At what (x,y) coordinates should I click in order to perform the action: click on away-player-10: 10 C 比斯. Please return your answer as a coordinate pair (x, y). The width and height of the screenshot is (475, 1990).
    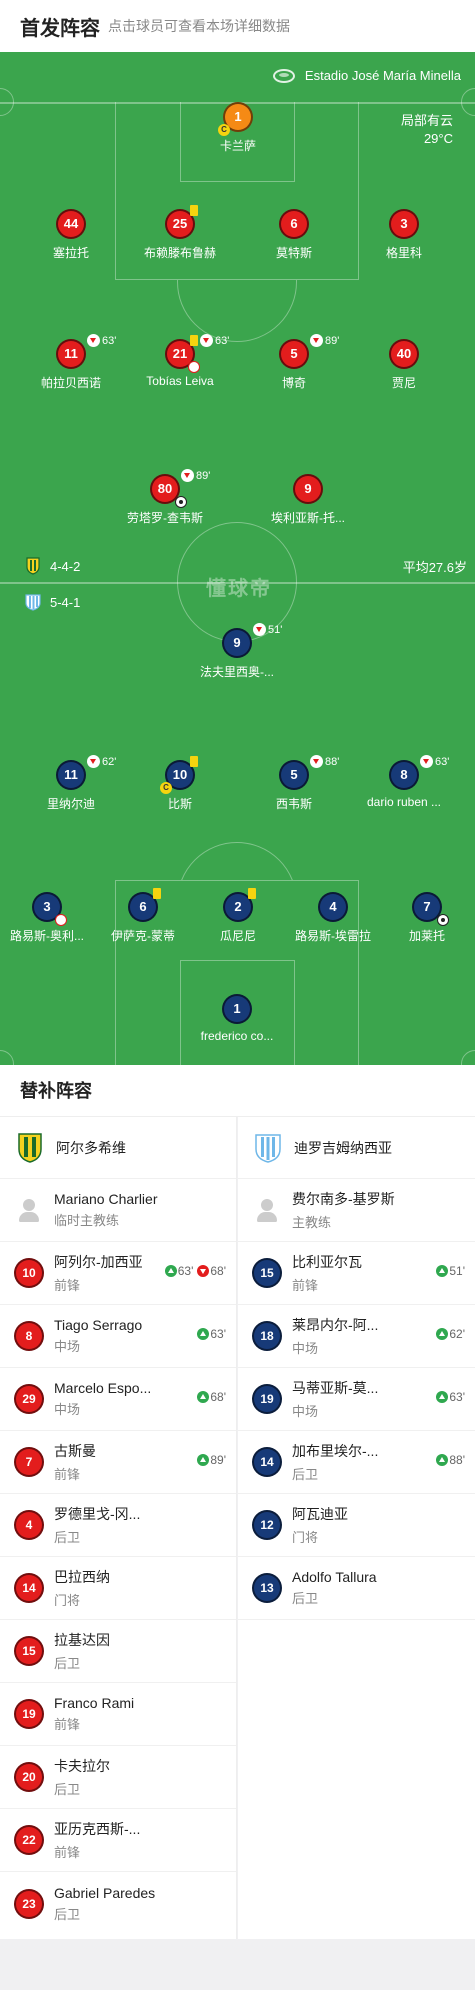
    Looking at the image, I should click on (180, 784).